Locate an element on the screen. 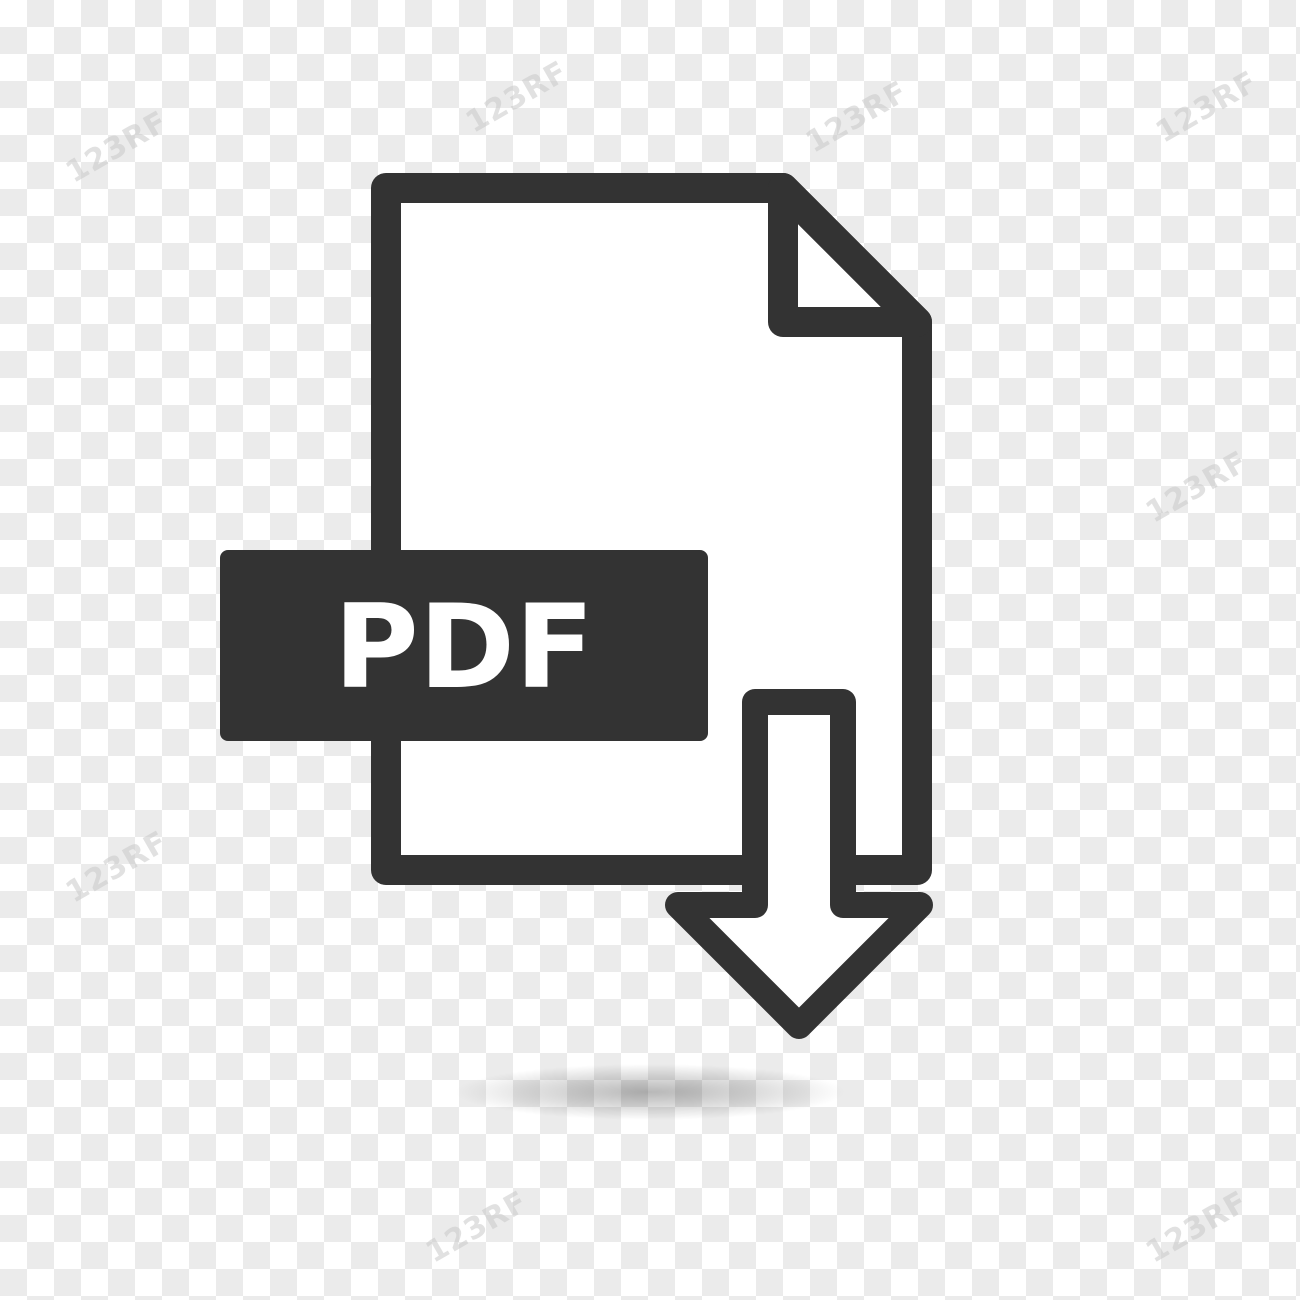 The height and width of the screenshot is (1300, 1300). shadow is located at coordinates (650, 1092).